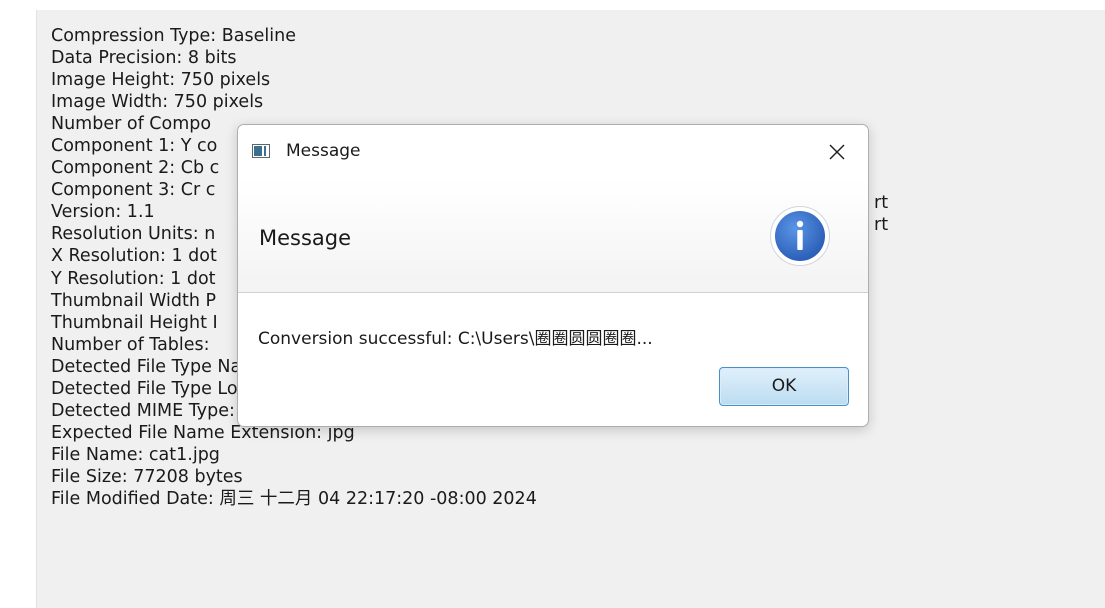  I want to click on metadata-line: Image Height: 750 pixels, so click(161, 80).